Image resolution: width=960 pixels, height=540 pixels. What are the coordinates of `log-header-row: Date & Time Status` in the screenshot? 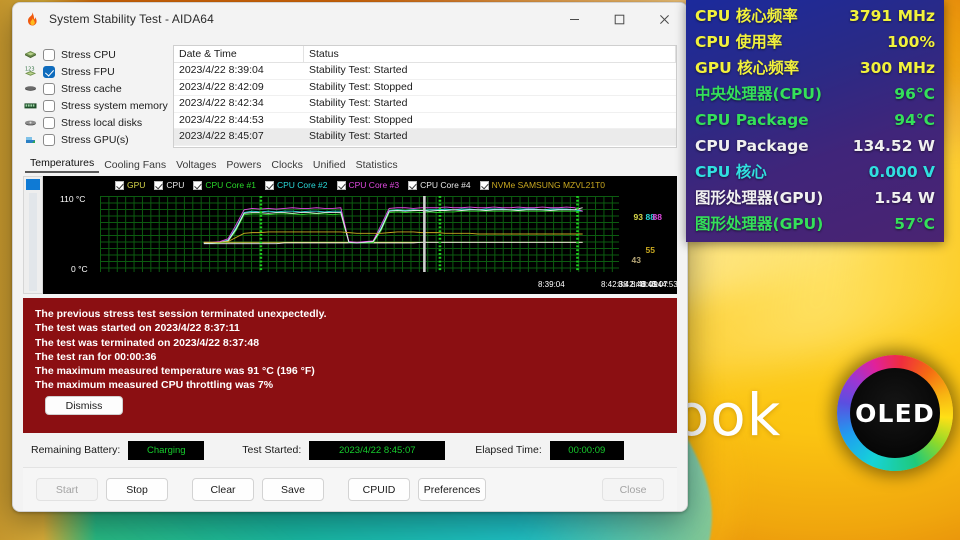 It's located at (425, 54).